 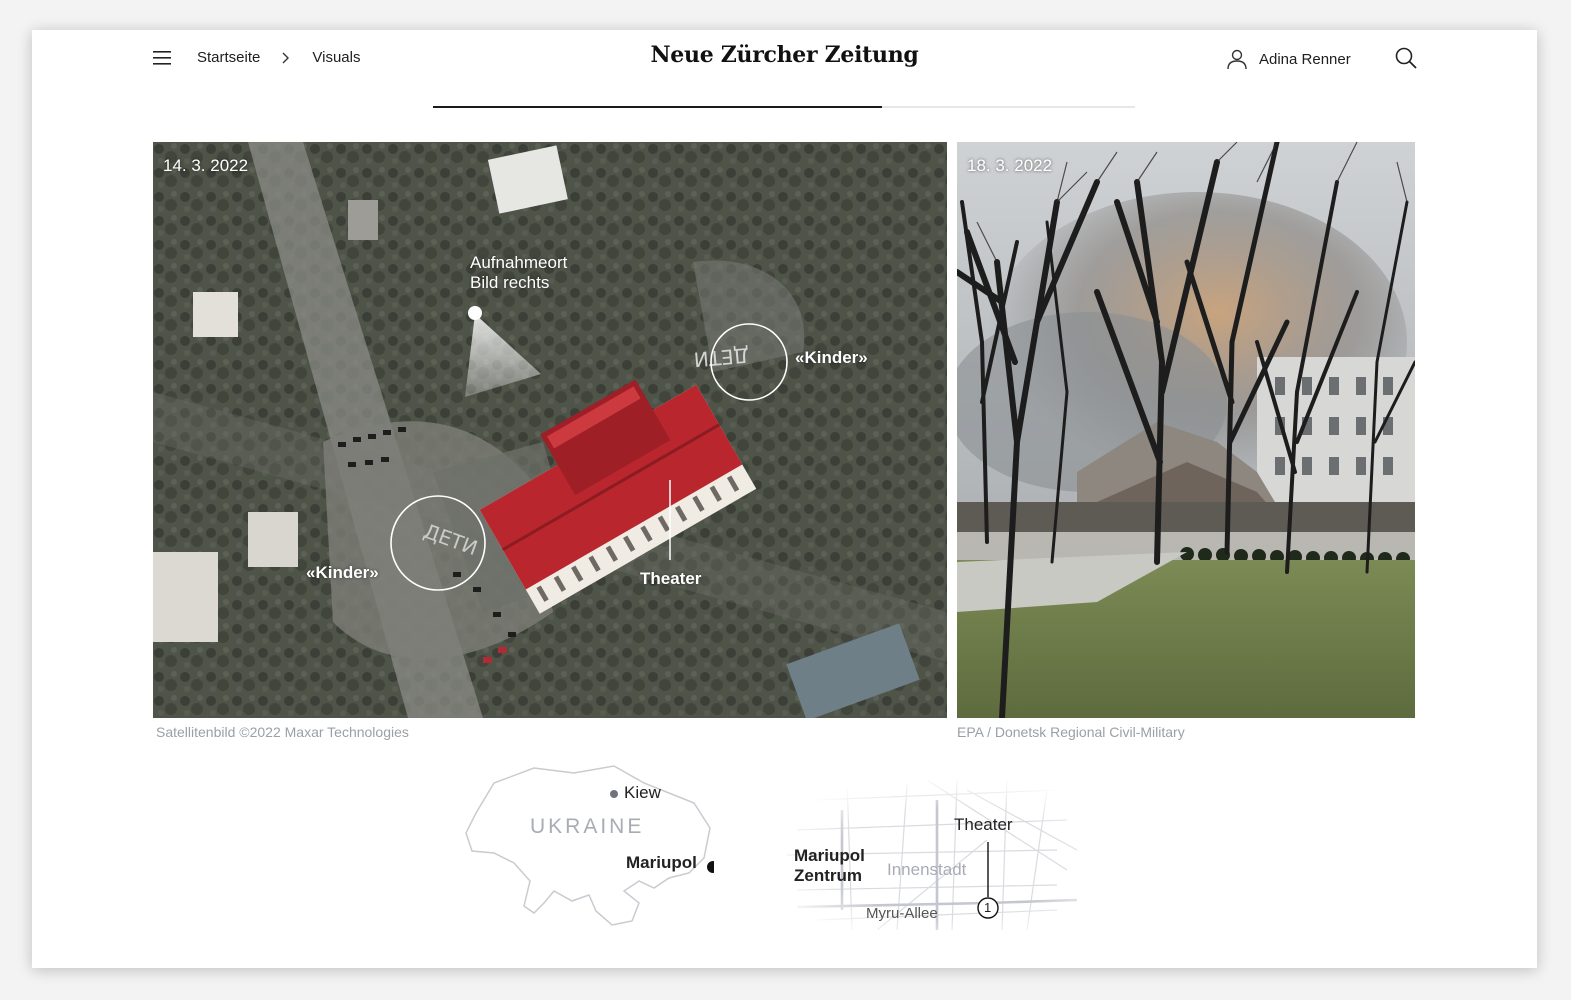 I want to click on satellite-date: 14. 3. 2022, so click(x=206, y=165).